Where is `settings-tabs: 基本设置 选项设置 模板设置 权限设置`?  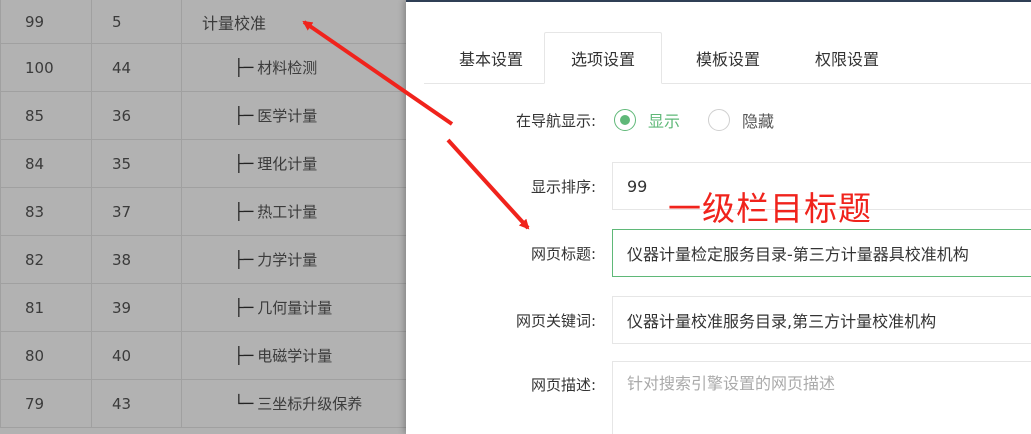 settings-tabs: 基本设置 选项设置 模板设置 权限设置 is located at coordinates (727, 58).